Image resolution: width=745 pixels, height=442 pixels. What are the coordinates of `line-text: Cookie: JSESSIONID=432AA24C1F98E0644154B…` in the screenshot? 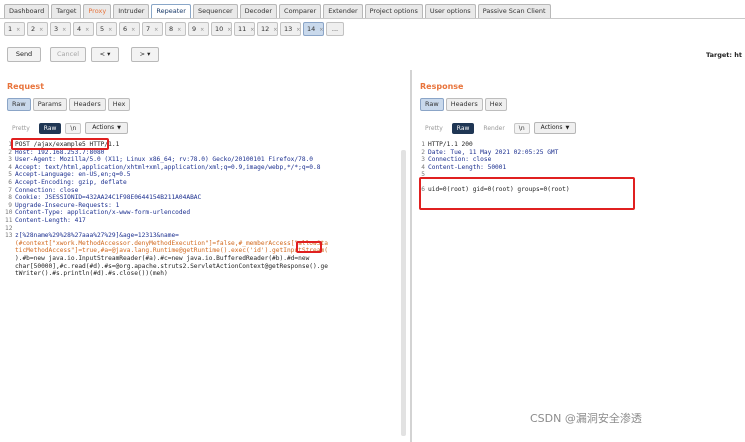 It's located at (108, 198).